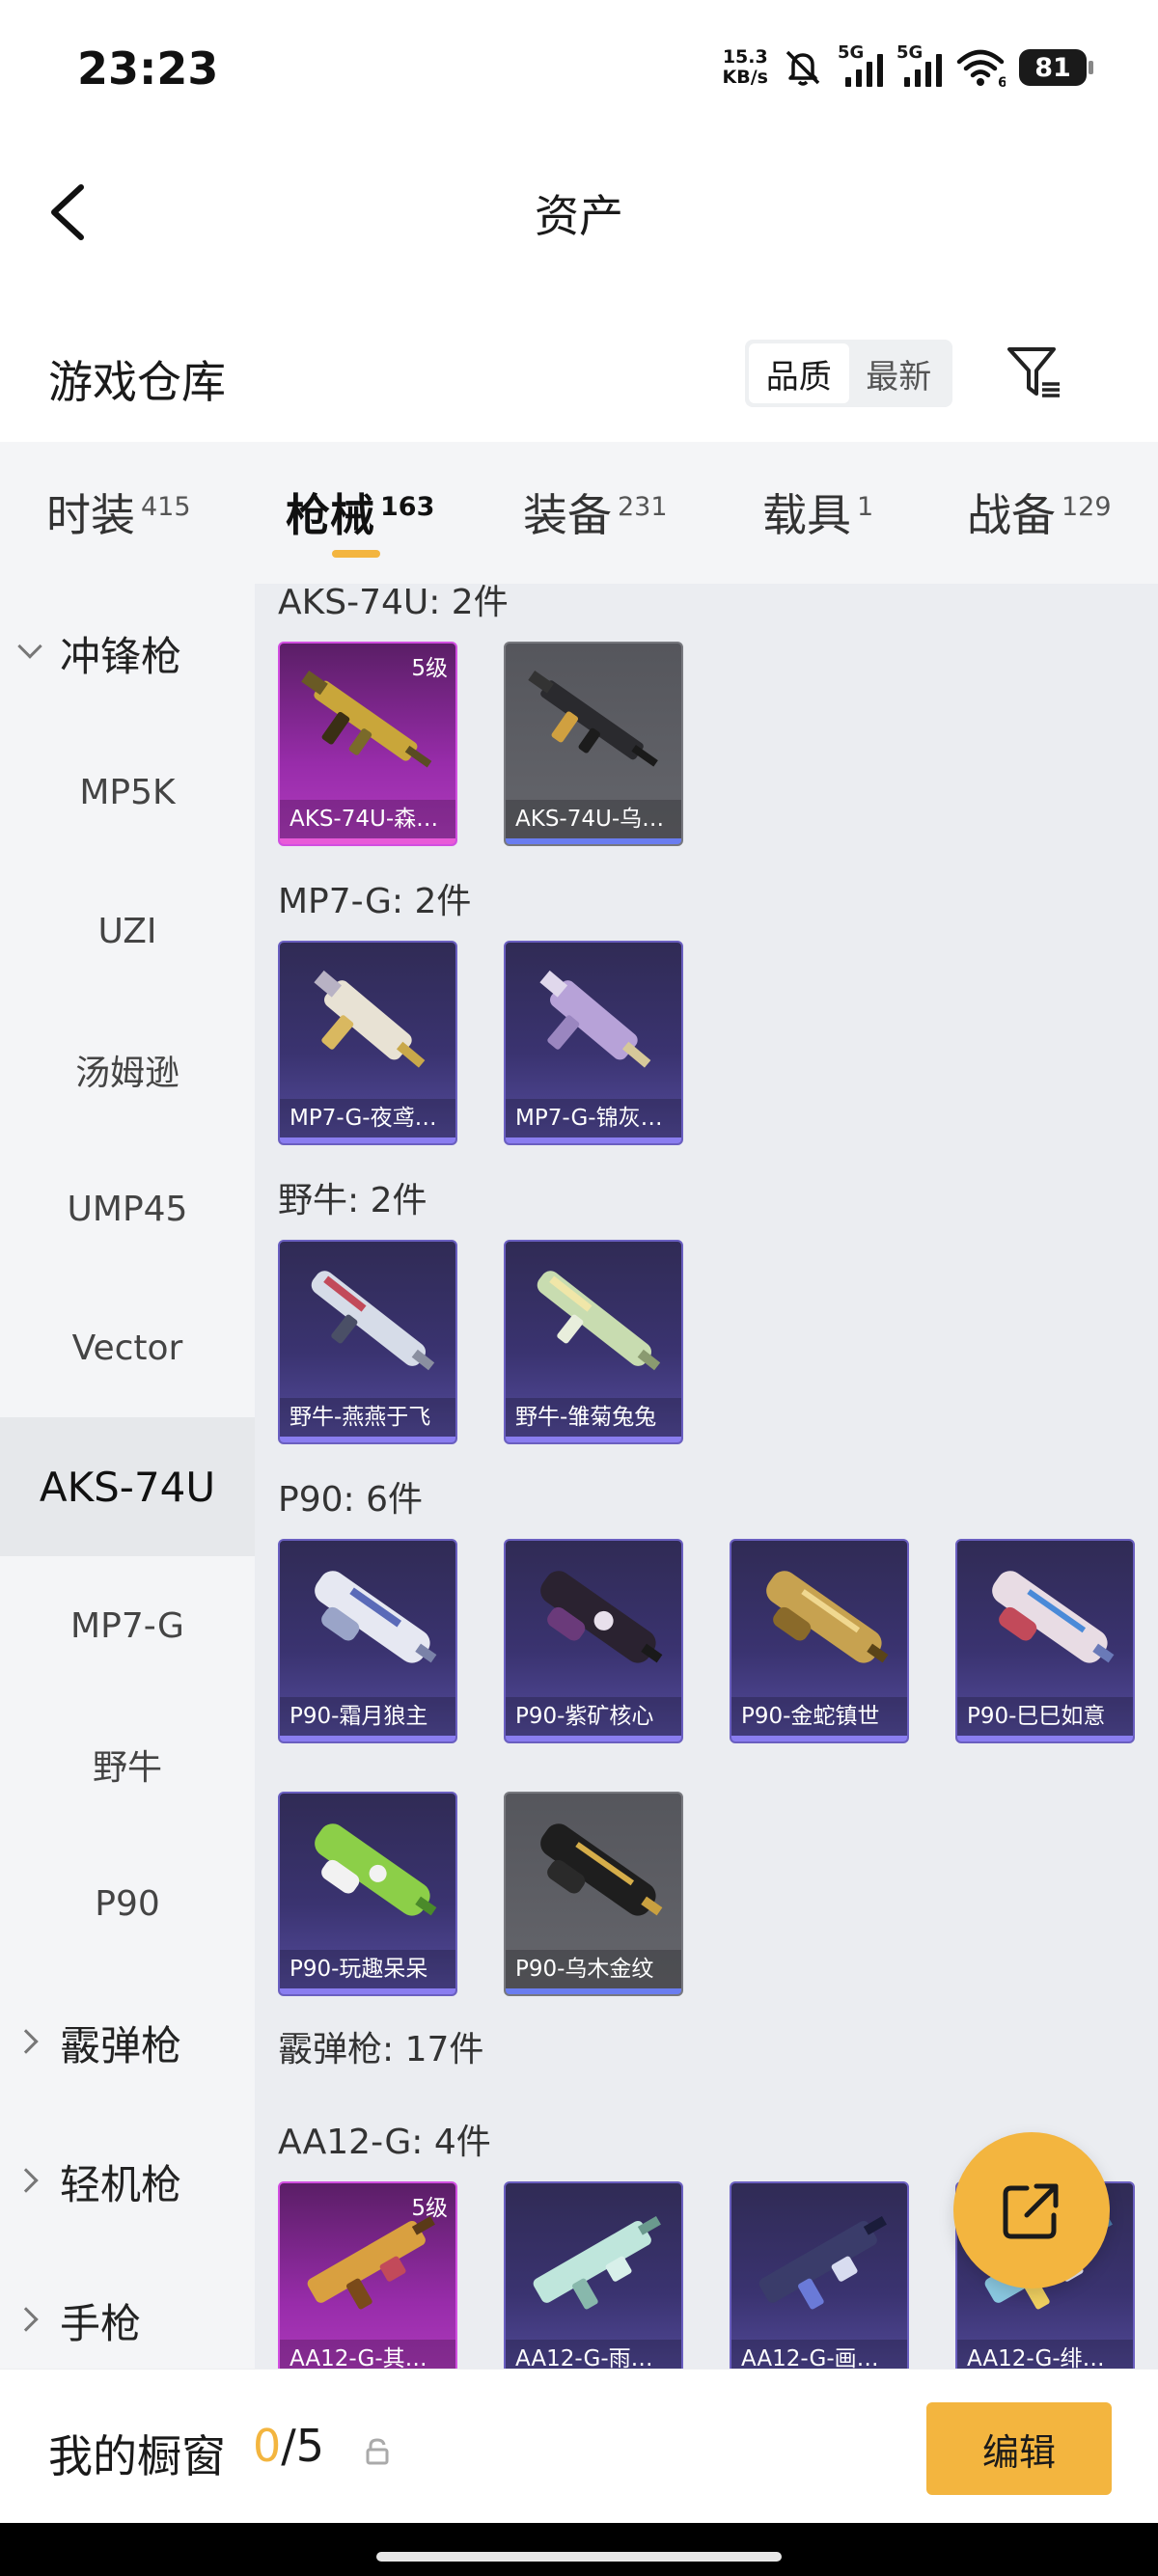 The height and width of the screenshot is (2576, 1158). I want to click on network-speed-value: 15.3, so click(745, 57).